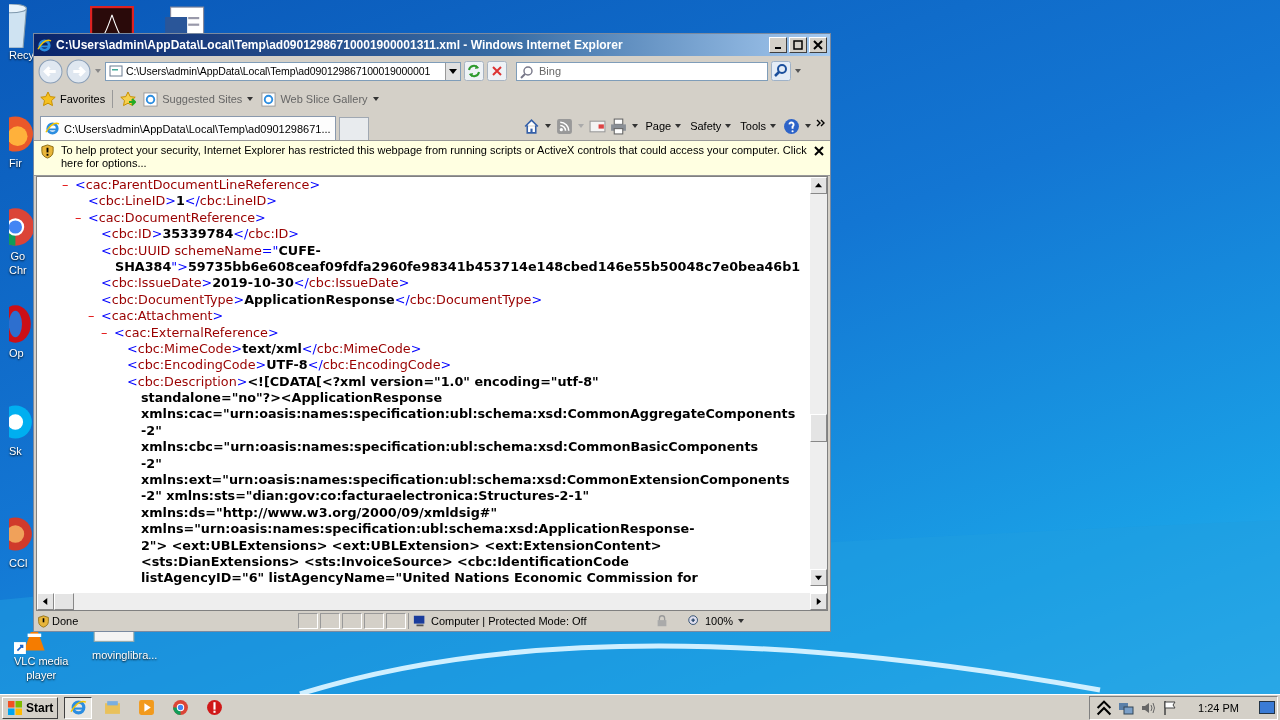 This screenshot has width=1280, height=720. What do you see at coordinates (821, 122) in the screenshot?
I see `chevron-icon` at bounding box center [821, 122].